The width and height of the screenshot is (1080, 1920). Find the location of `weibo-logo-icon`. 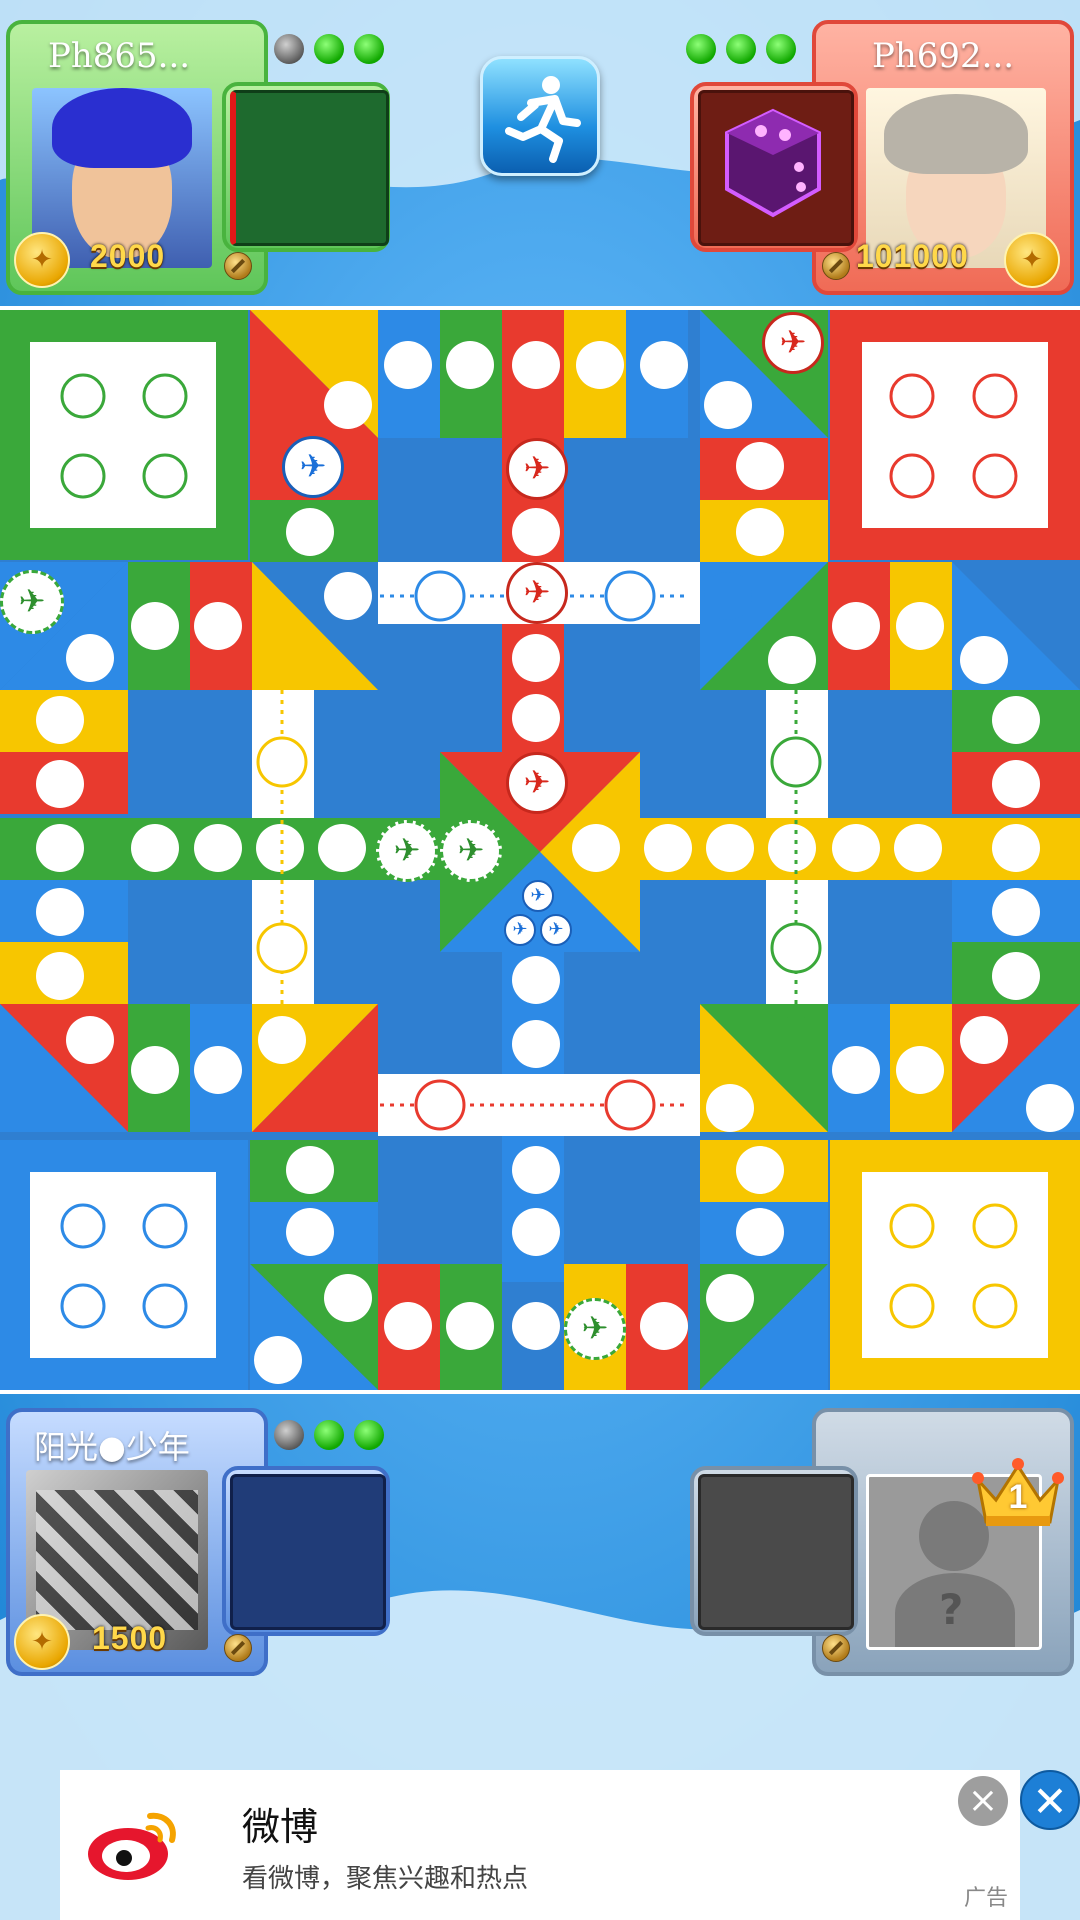

weibo-logo-icon is located at coordinates (132, 1846).